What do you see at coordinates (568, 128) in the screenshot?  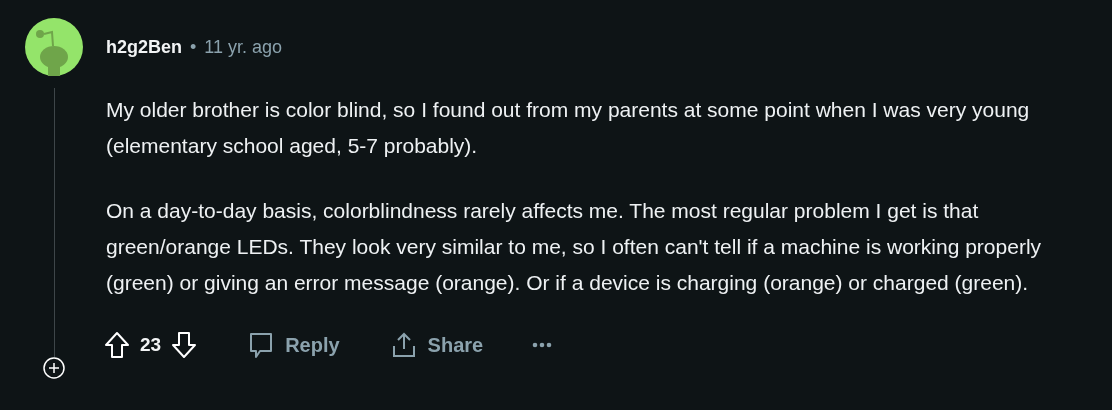 I see `comment-paragraph: My older brother is color blind, so I found out from my parents at some point when I was very young (elementary school aged, 5-7 probably).` at bounding box center [568, 128].